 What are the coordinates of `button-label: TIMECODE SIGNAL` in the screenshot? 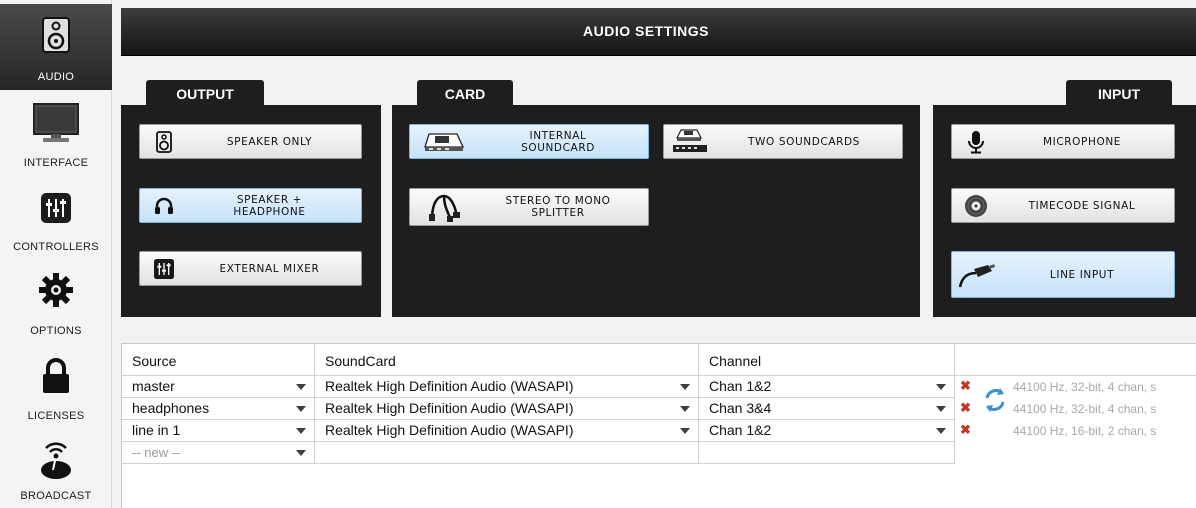 It's located at (1082, 205).